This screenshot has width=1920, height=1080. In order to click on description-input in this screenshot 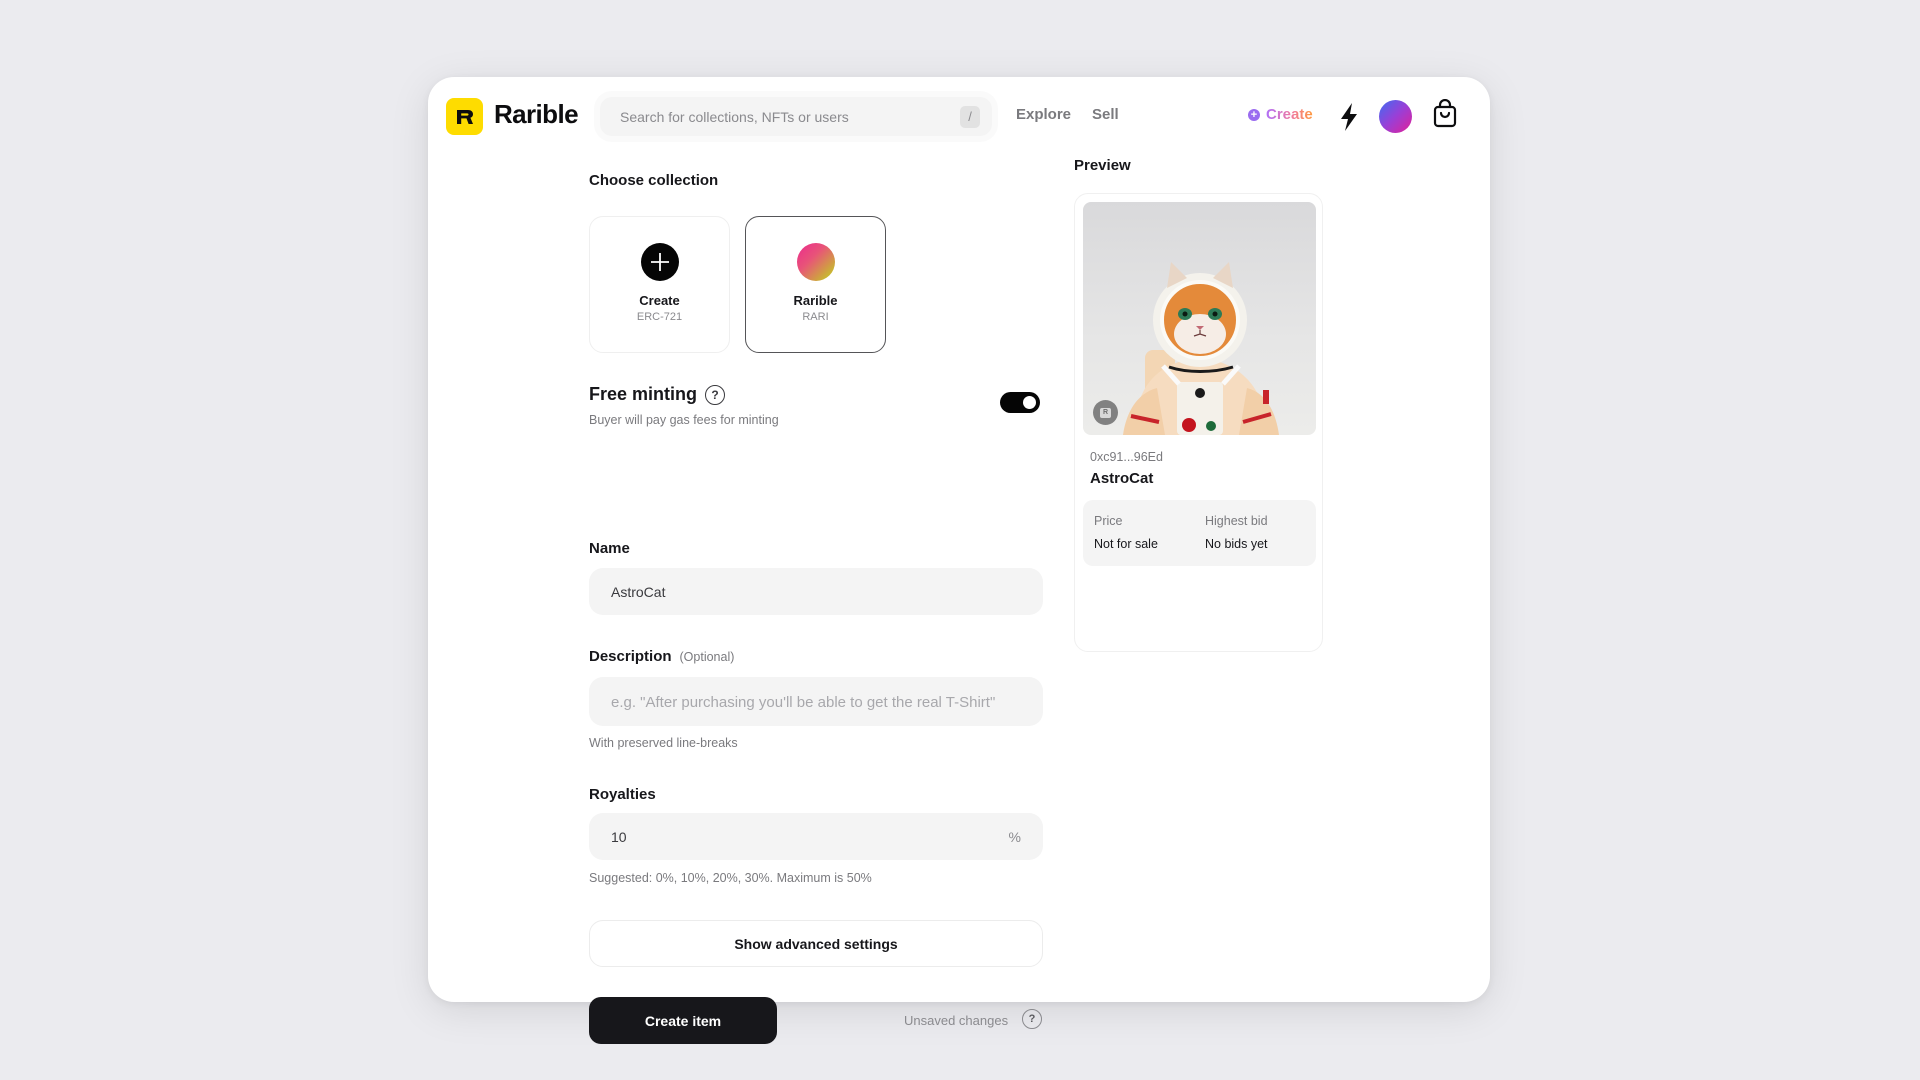, I will do `click(816, 701)`.